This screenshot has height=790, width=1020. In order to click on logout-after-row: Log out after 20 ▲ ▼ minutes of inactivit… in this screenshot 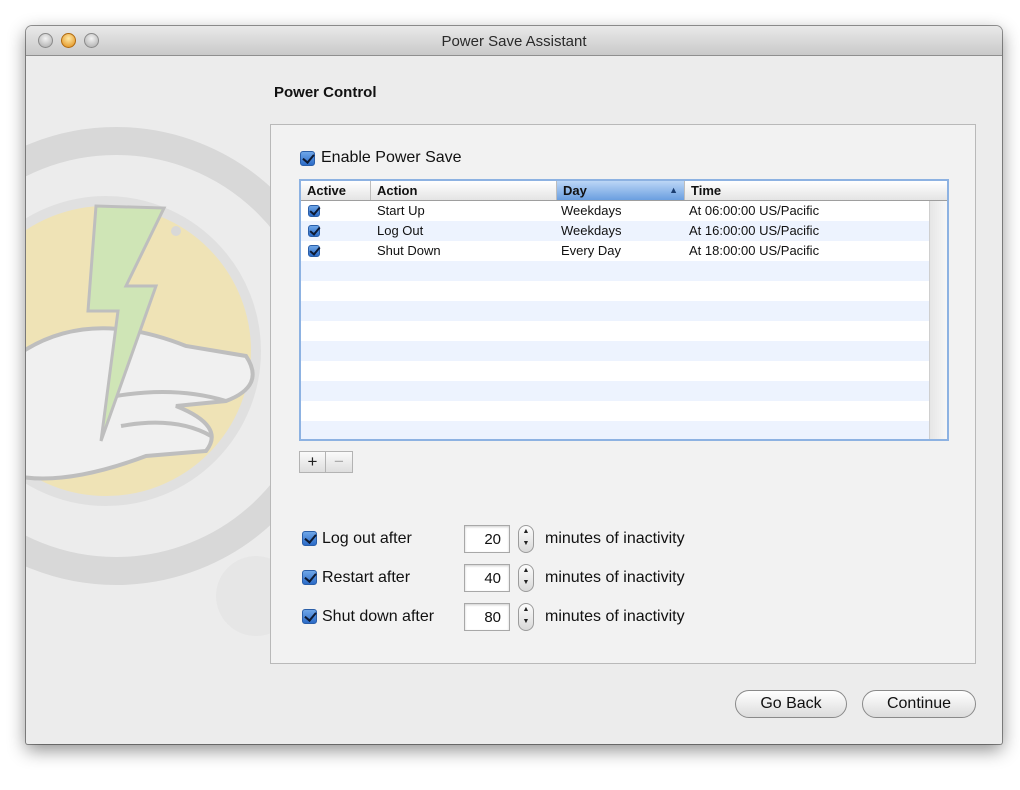, I will do `click(562, 539)`.